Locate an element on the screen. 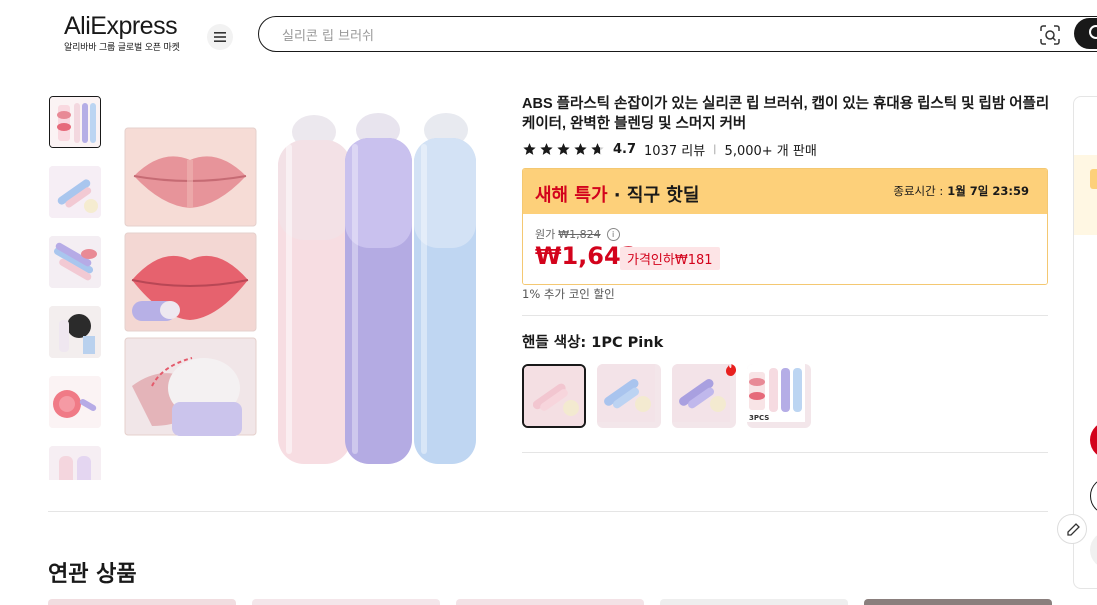  buy-now-button is located at coordinates (1093, 440).